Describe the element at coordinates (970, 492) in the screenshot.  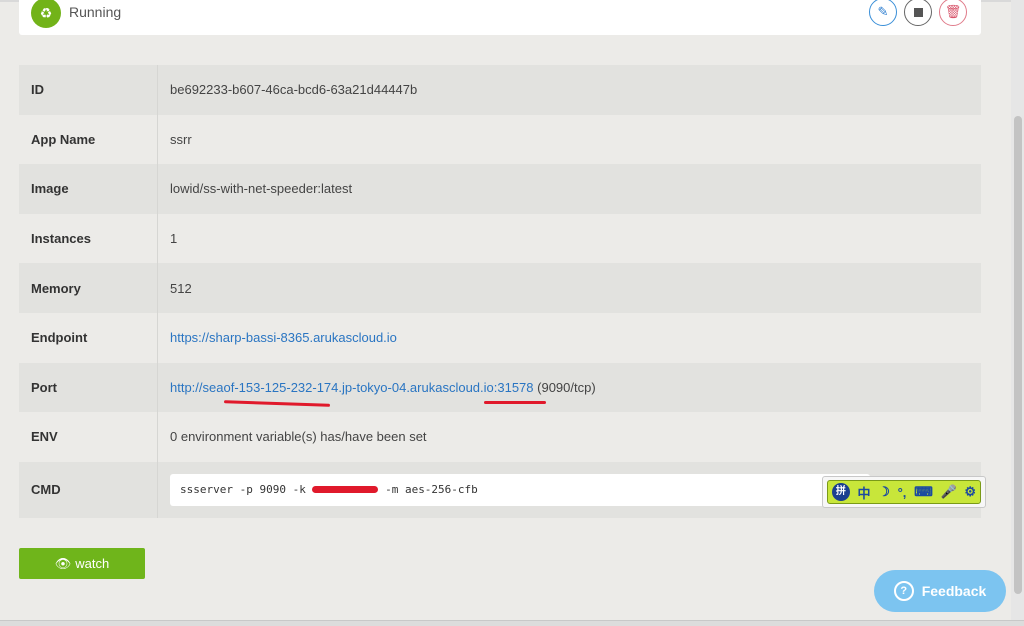
I see `gear-icon: ⚙` at that location.